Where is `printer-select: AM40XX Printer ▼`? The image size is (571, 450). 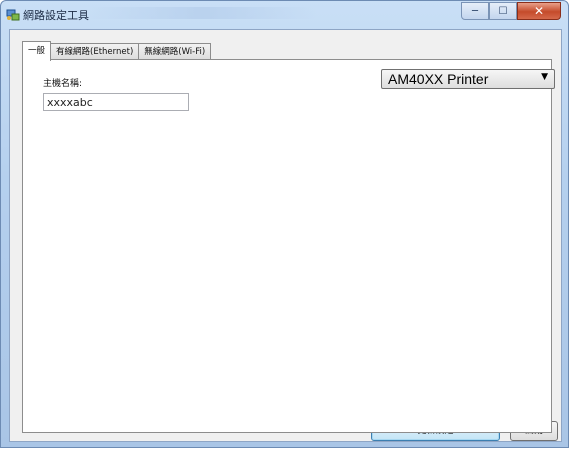 printer-select: AM40XX Printer ▼ is located at coordinates (468, 79).